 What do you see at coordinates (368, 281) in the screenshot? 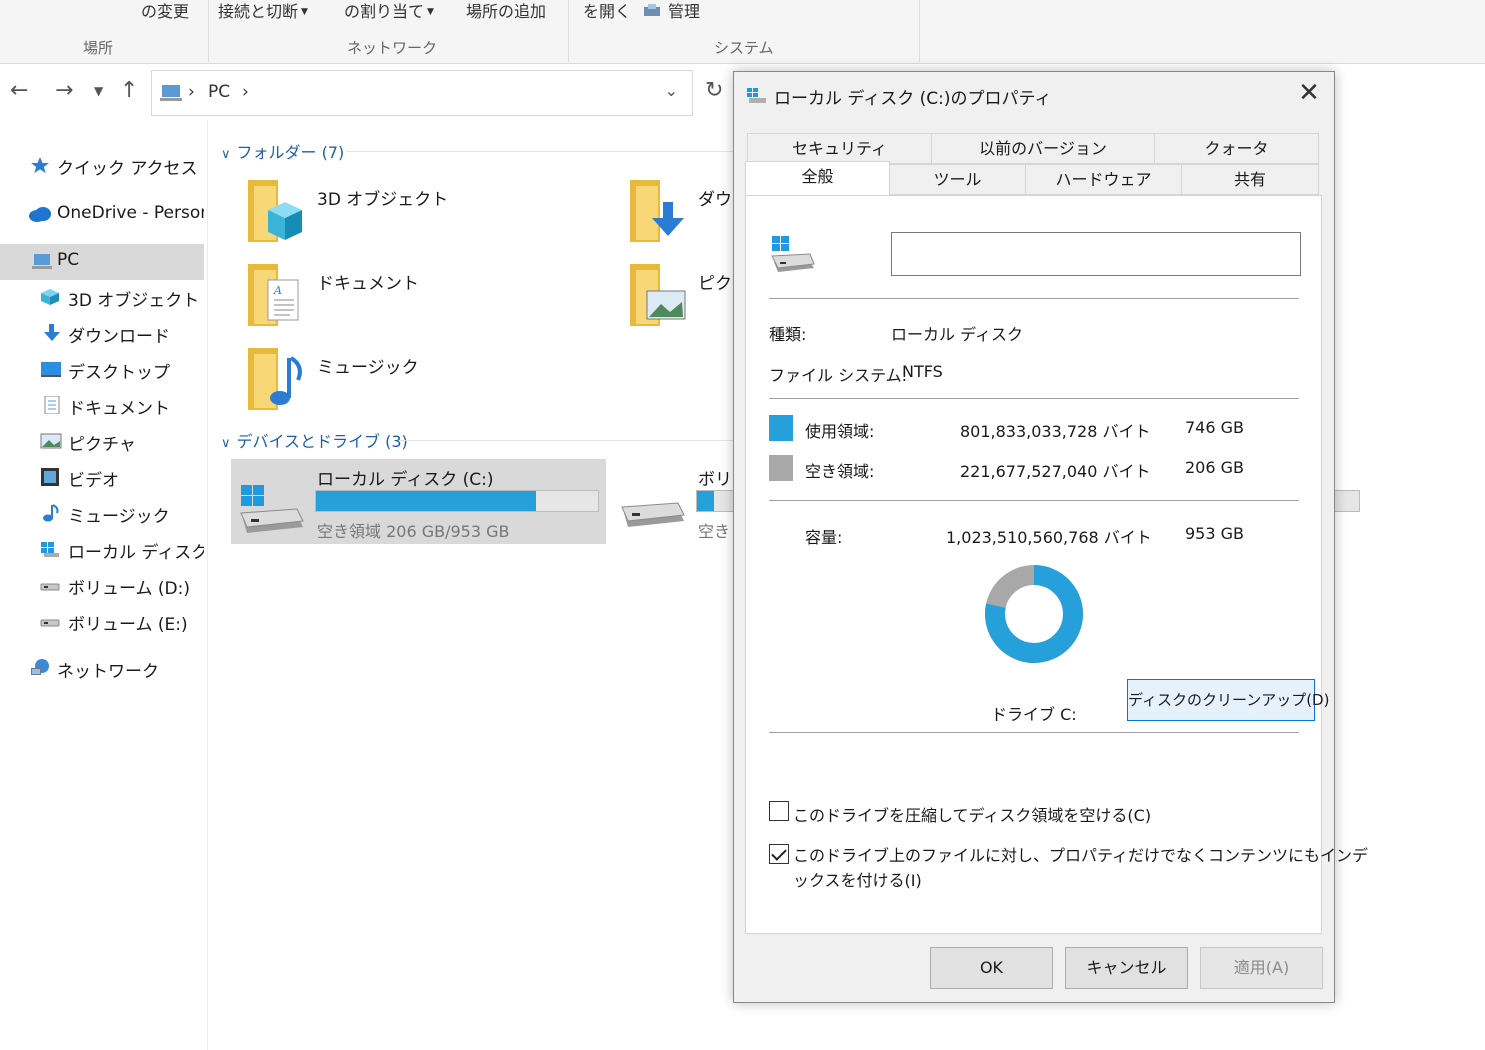
I see `folder-label: ドキュメント` at bounding box center [368, 281].